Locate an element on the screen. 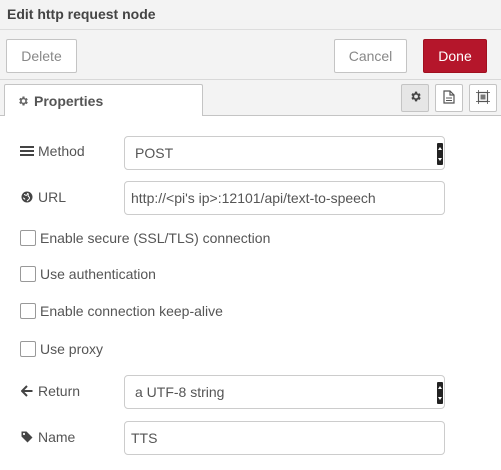  name-input: TTS is located at coordinates (284, 438).